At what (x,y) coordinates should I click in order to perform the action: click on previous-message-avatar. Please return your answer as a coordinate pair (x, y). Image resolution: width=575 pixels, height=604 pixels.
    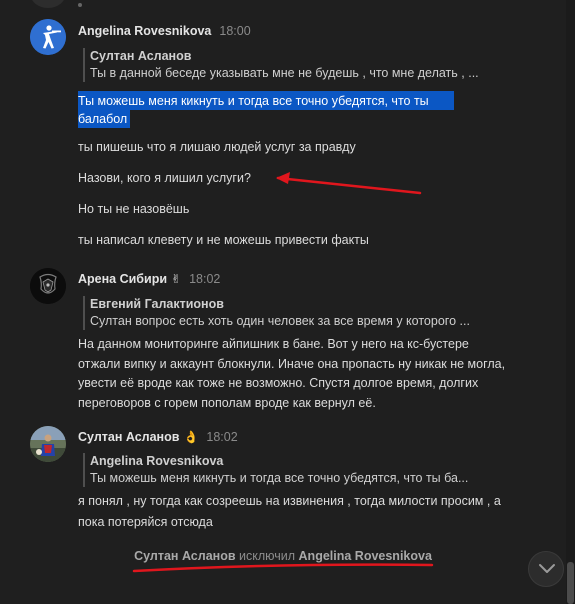
    Looking at the image, I should click on (48, 4).